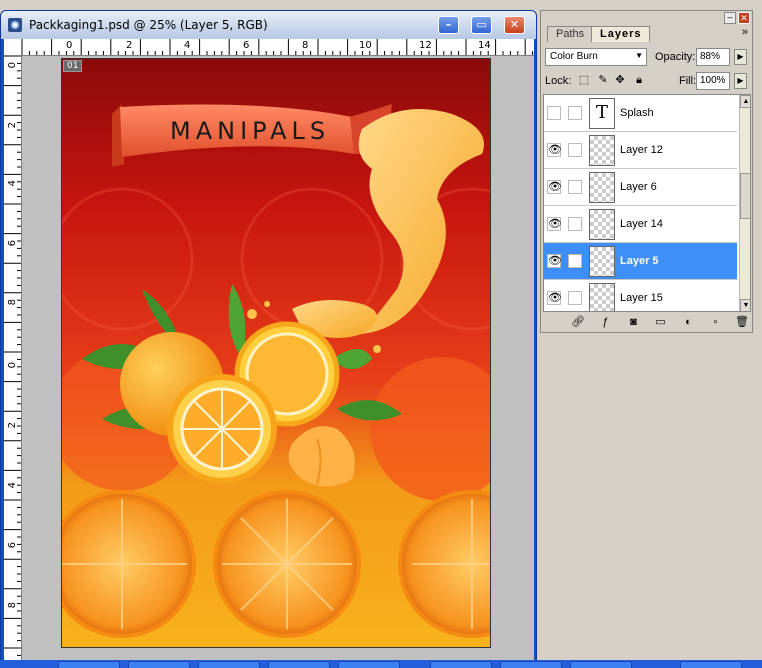 The image size is (762, 668). What do you see at coordinates (713, 57) in the screenshot?
I see `opacity-input: 88%` at bounding box center [713, 57].